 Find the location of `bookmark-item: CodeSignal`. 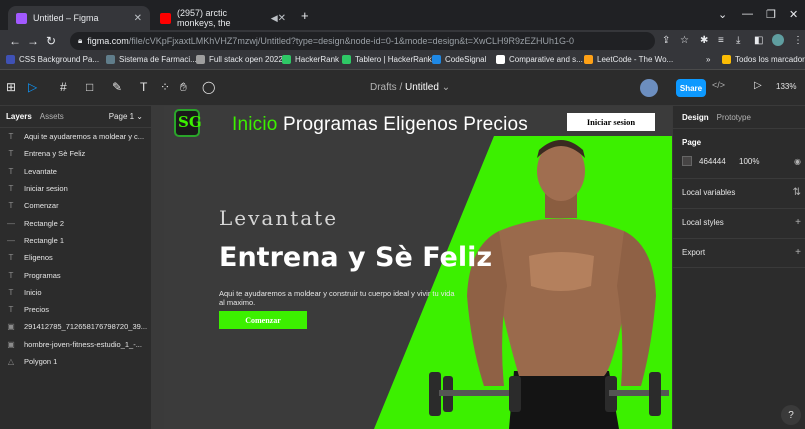

bookmark-item: CodeSignal is located at coordinates (459, 59).